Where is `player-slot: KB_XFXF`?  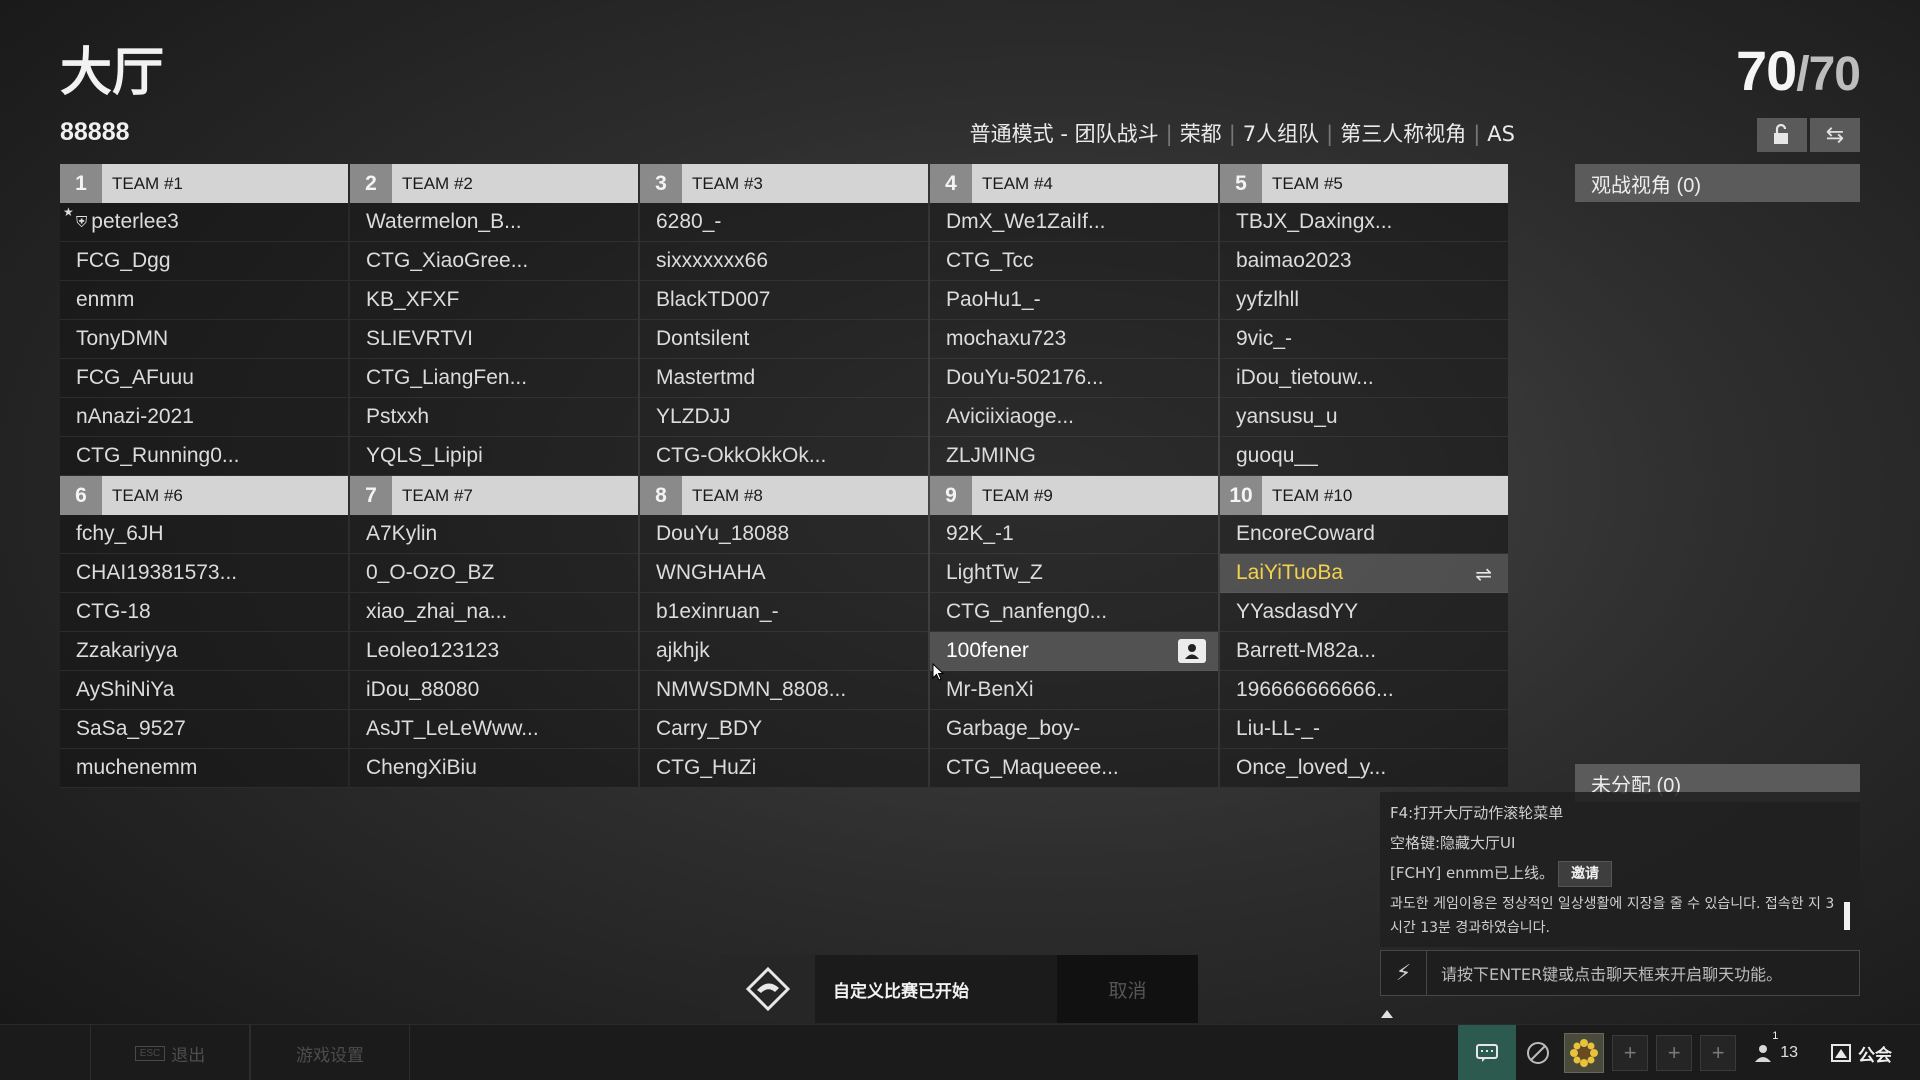
player-slot: KB_XFXF is located at coordinates (494, 300).